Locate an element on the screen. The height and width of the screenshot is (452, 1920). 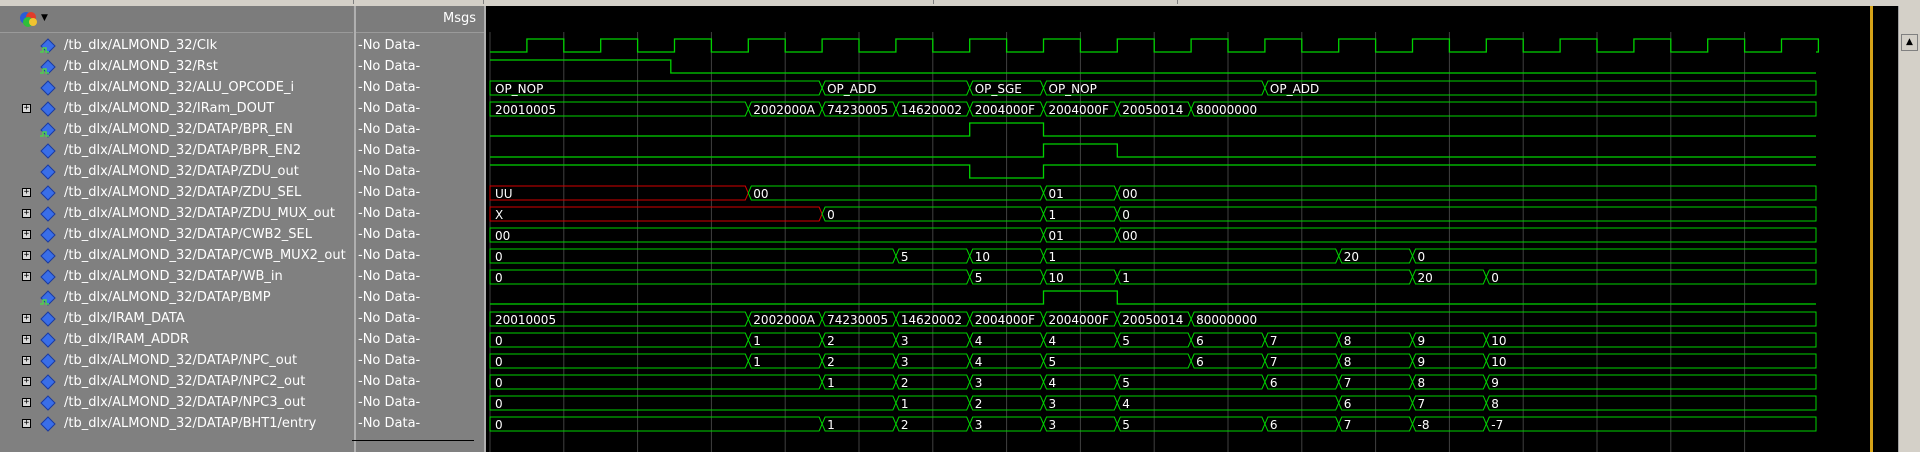
scroll-up-arrow-icon: ▲ is located at coordinates (1909, 42).